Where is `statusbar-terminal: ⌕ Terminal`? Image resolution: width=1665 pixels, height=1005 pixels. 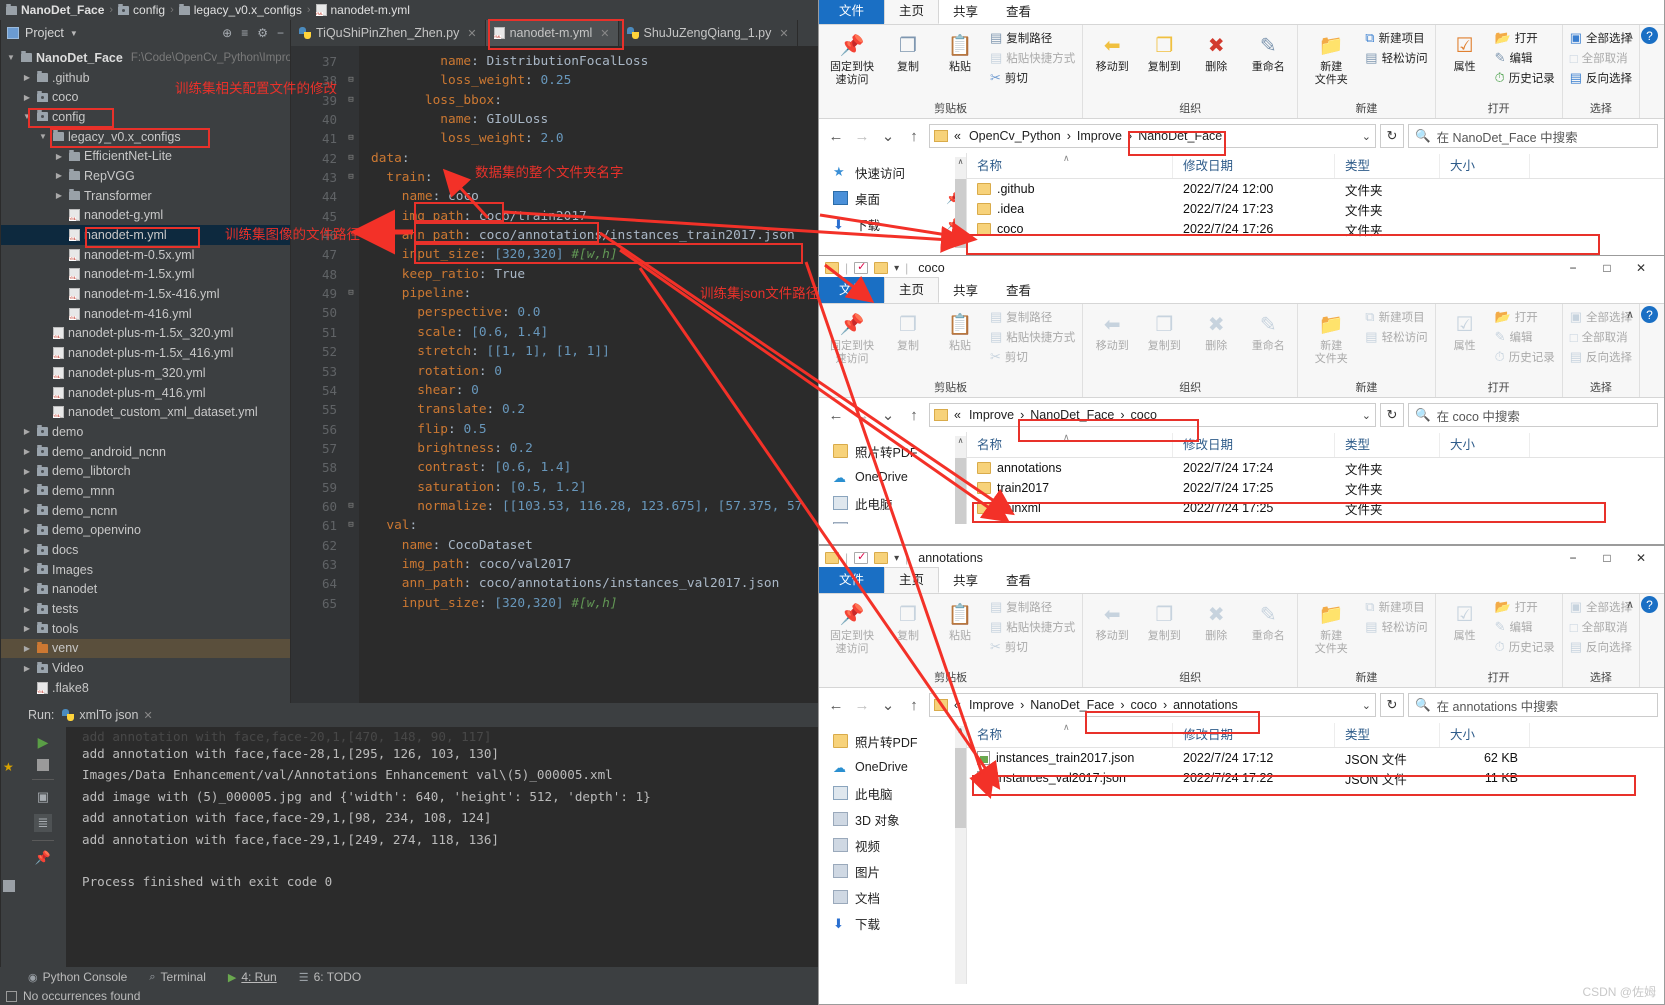 statusbar-terminal: ⌕ Terminal is located at coordinates (177, 977).